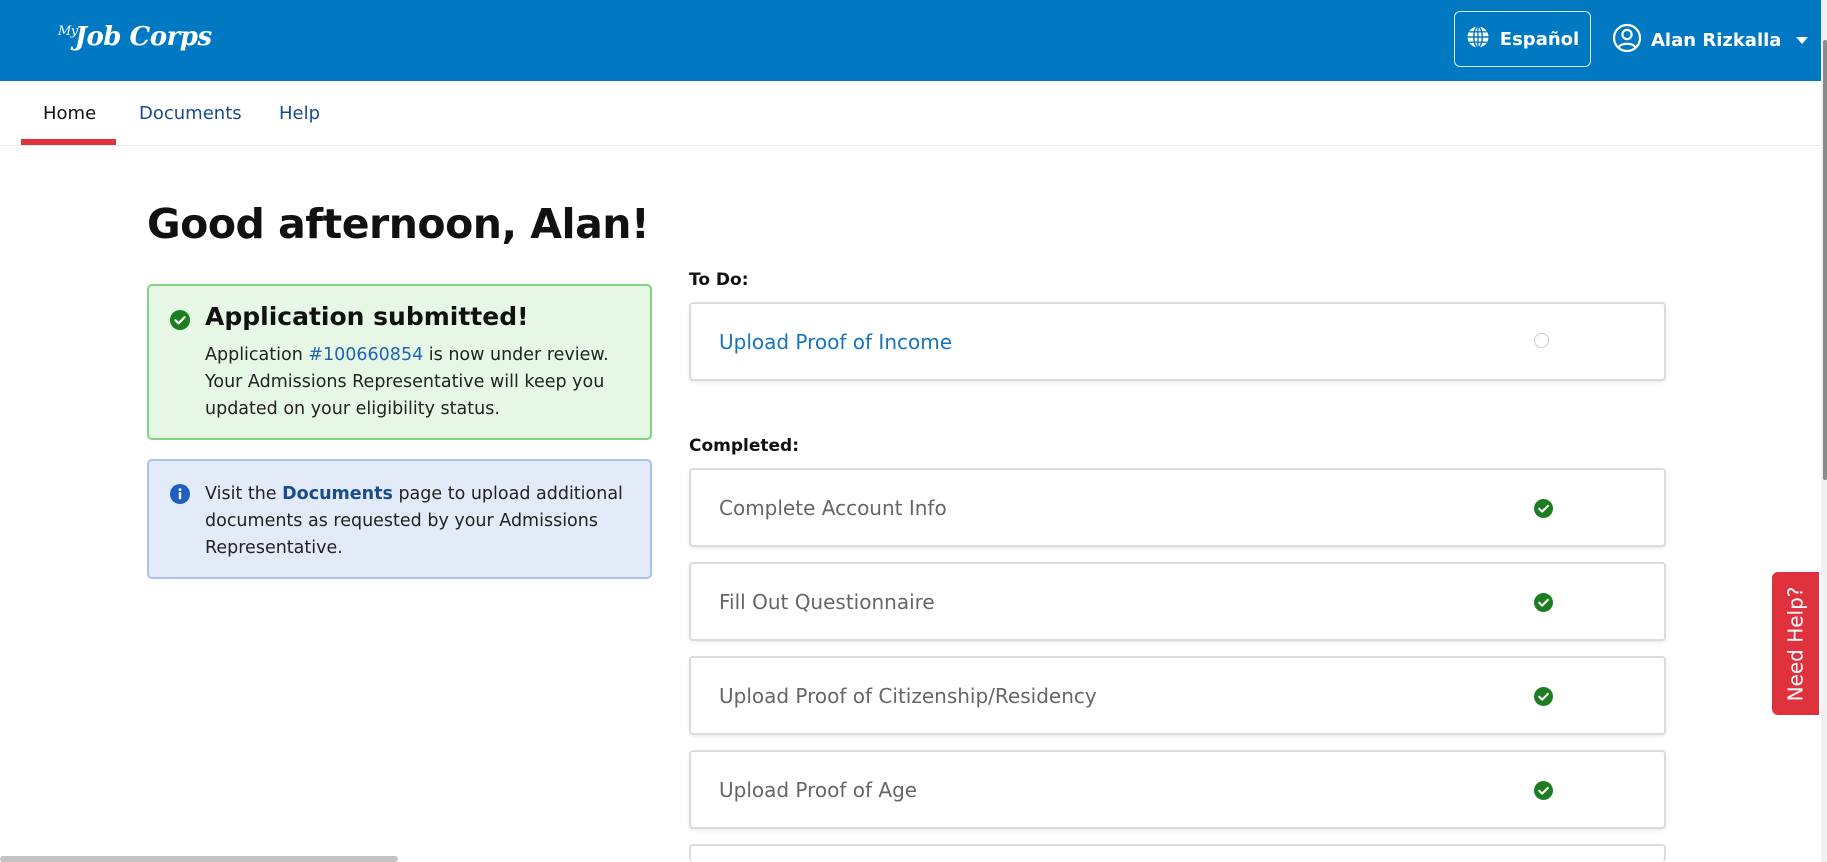 The height and width of the screenshot is (862, 1827). Describe the element at coordinates (199, 859) in the screenshot. I see `horizontal-scrollbar-thumb` at that location.